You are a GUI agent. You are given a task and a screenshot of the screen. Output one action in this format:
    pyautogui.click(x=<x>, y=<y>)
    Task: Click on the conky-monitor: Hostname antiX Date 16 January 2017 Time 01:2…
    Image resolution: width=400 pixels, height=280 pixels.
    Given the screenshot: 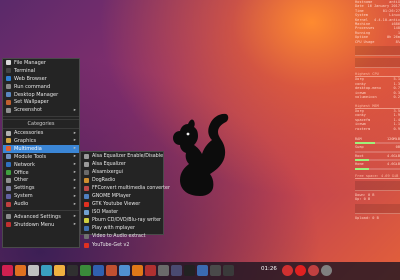 What is the action you would take?
    pyautogui.click(x=377, y=131)
    